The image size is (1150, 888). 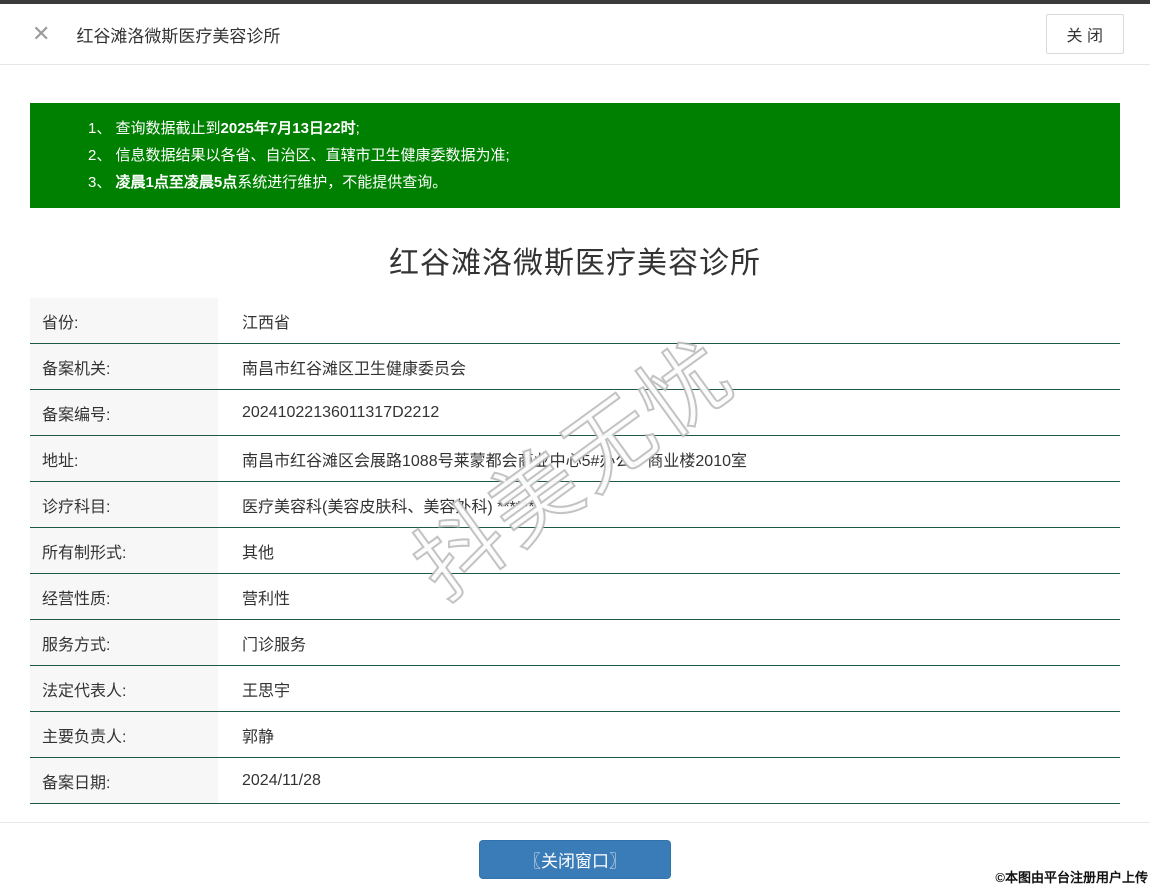 What do you see at coordinates (124, 550) in the screenshot?
I see `row-label: 所有制形式:` at bounding box center [124, 550].